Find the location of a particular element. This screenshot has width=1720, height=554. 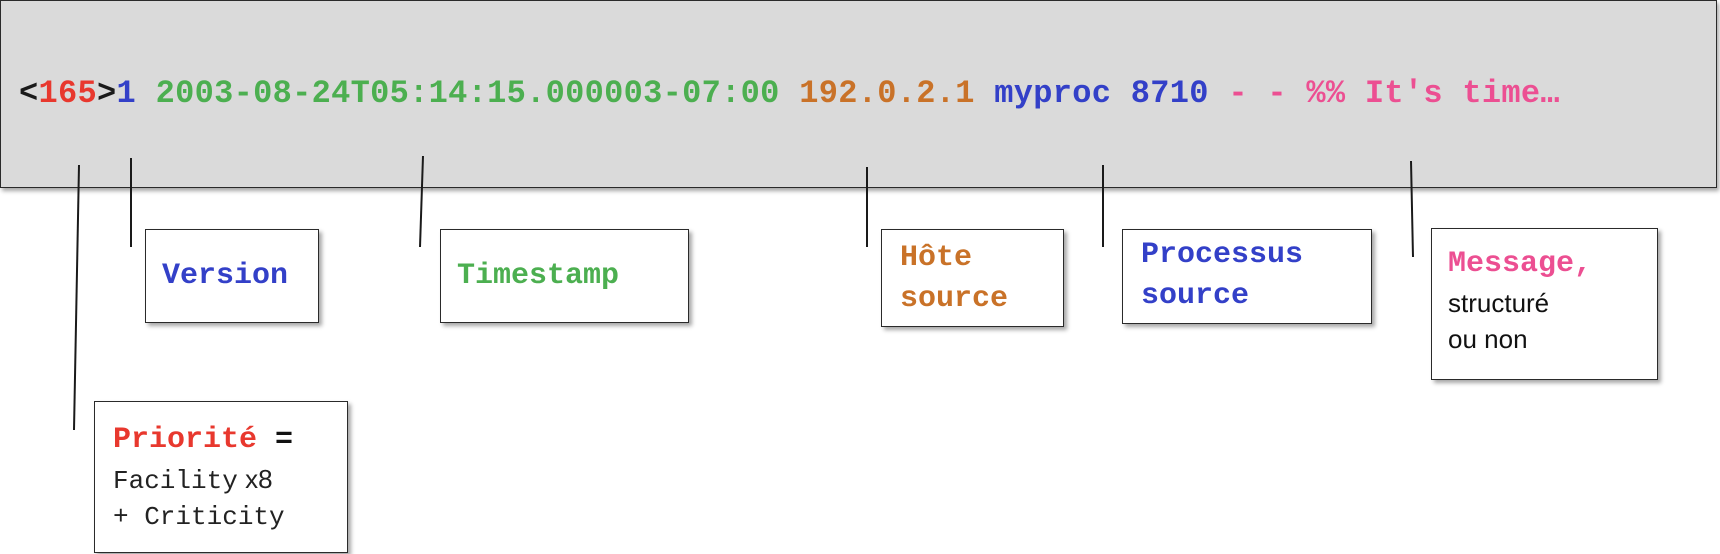

priority-x8: x8 is located at coordinates (259, 479).